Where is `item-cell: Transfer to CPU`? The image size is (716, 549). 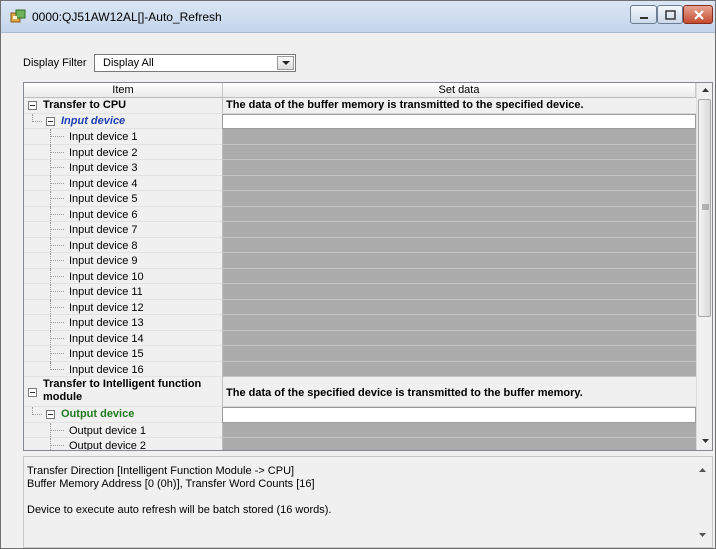
item-cell: Transfer to CPU is located at coordinates (123, 106).